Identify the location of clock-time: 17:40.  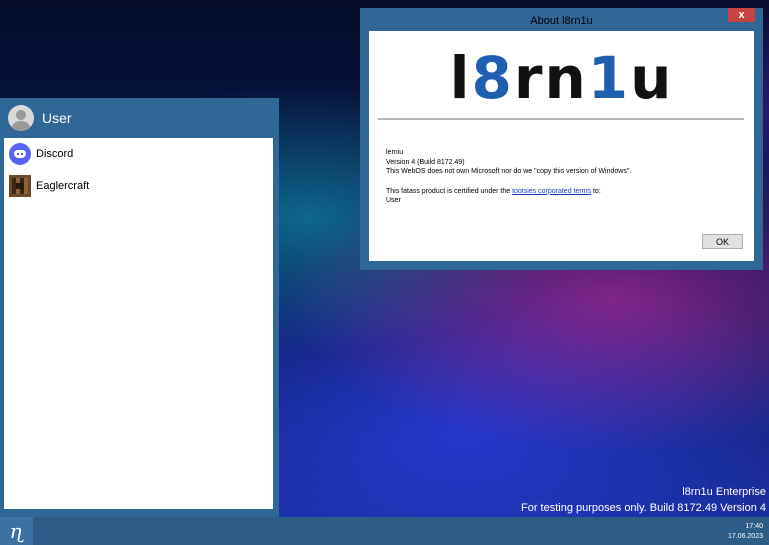
(754, 526).